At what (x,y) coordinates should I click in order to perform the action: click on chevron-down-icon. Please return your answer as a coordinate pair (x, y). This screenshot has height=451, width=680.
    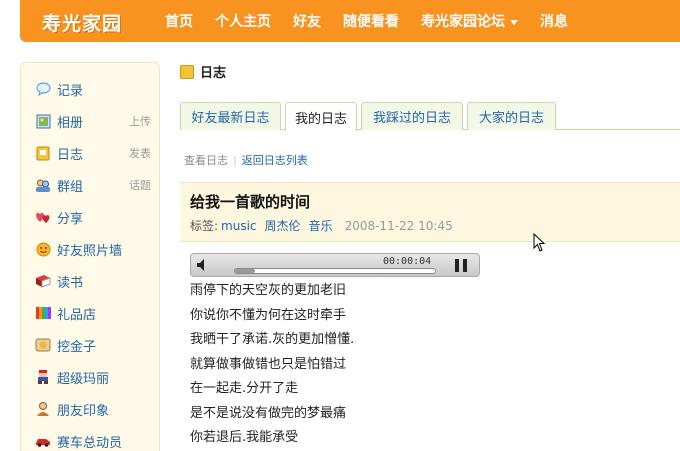
    Looking at the image, I should click on (514, 22).